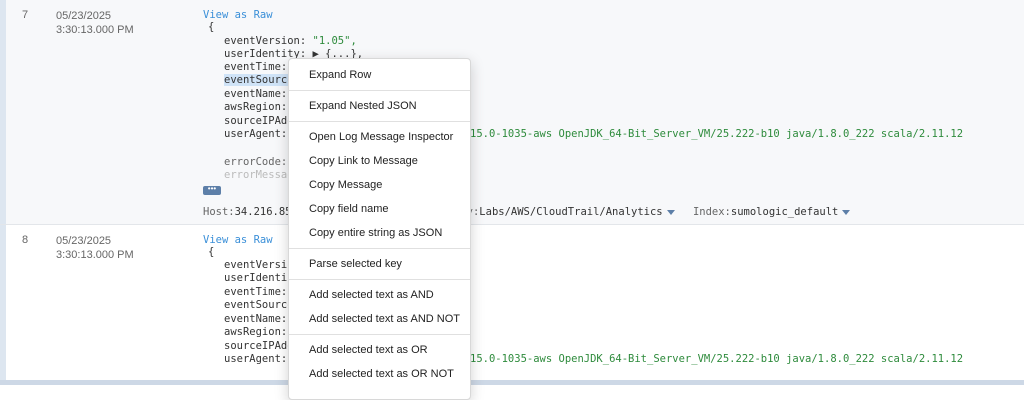  What do you see at coordinates (256, 278) in the screenshot?
I see `field-userIdentity: userIdenti` at bounding box center [256, 278].